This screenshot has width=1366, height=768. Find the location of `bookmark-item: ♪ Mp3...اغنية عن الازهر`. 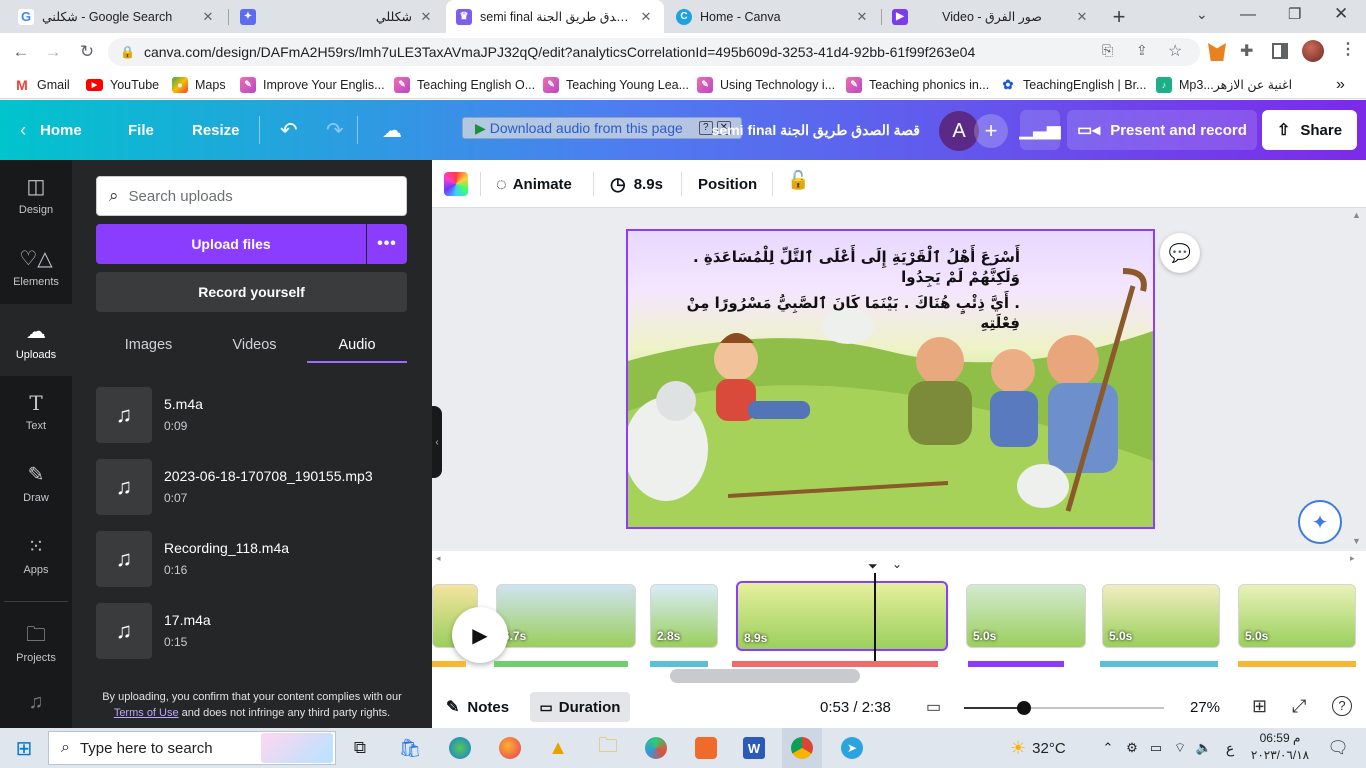

bookmark-item: ♪ Mp3...اغنية عن الازهر is located at coordinates (1224, 84).